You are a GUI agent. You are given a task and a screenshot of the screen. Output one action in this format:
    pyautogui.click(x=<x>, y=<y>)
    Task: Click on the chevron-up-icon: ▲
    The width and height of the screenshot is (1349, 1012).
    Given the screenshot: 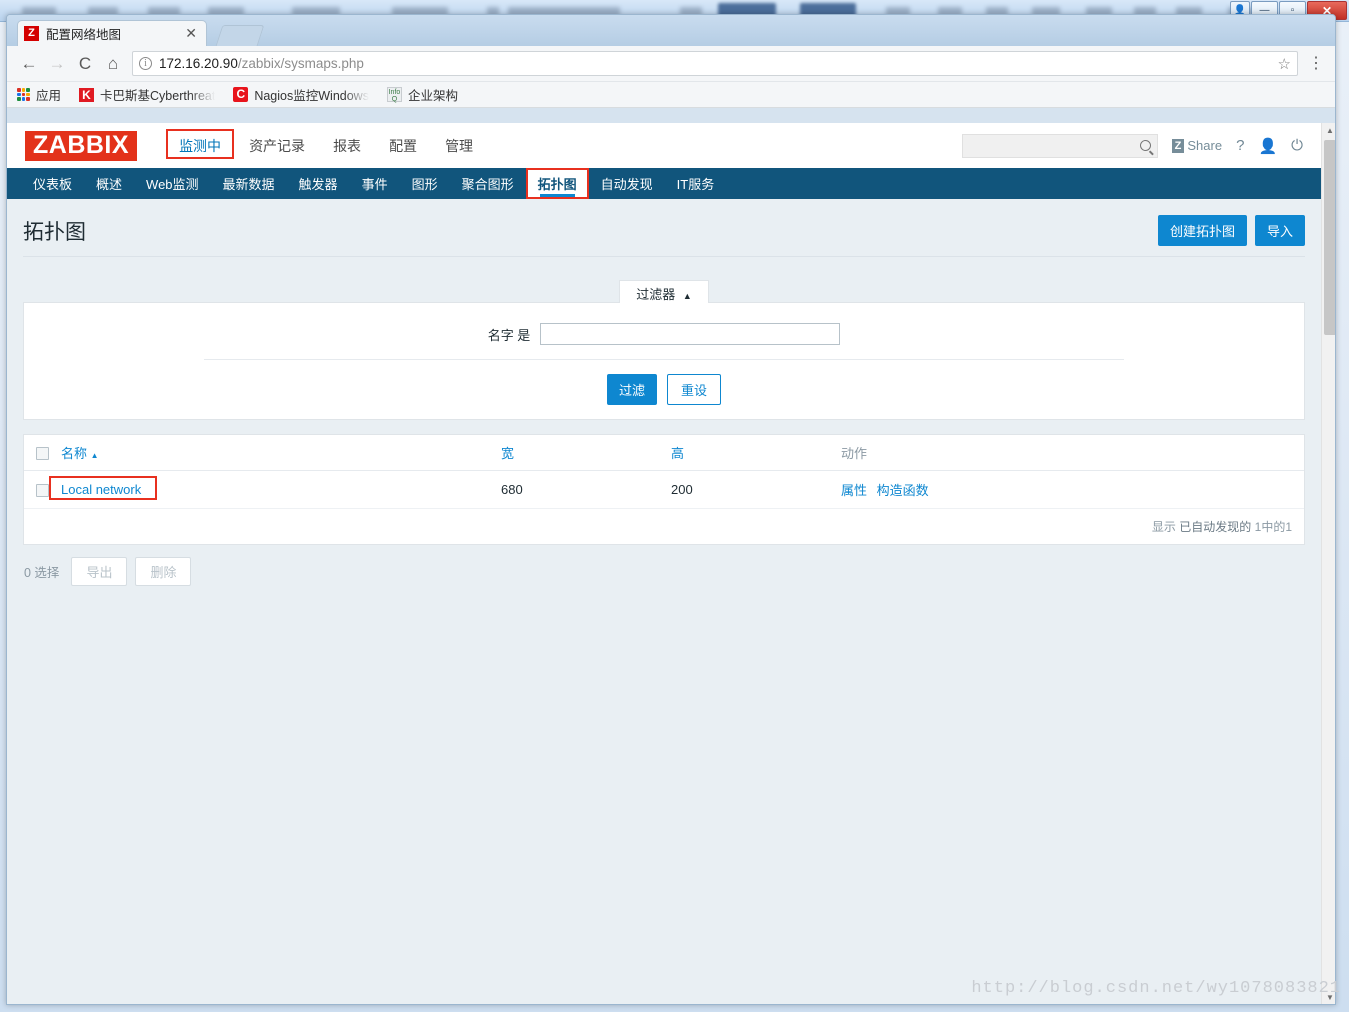 What is the action you would take?
    pyautogui.click(x=687, y=296)
    